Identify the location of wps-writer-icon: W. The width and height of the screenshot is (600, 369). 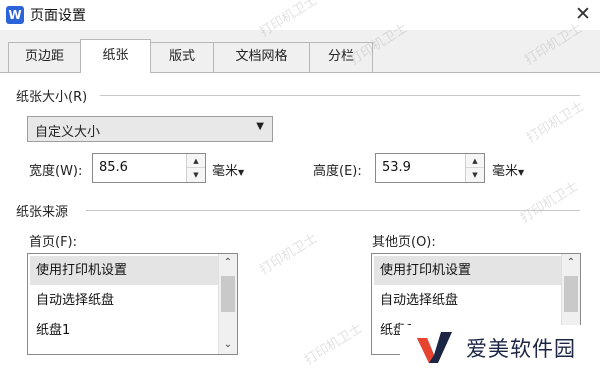
(15, 15).